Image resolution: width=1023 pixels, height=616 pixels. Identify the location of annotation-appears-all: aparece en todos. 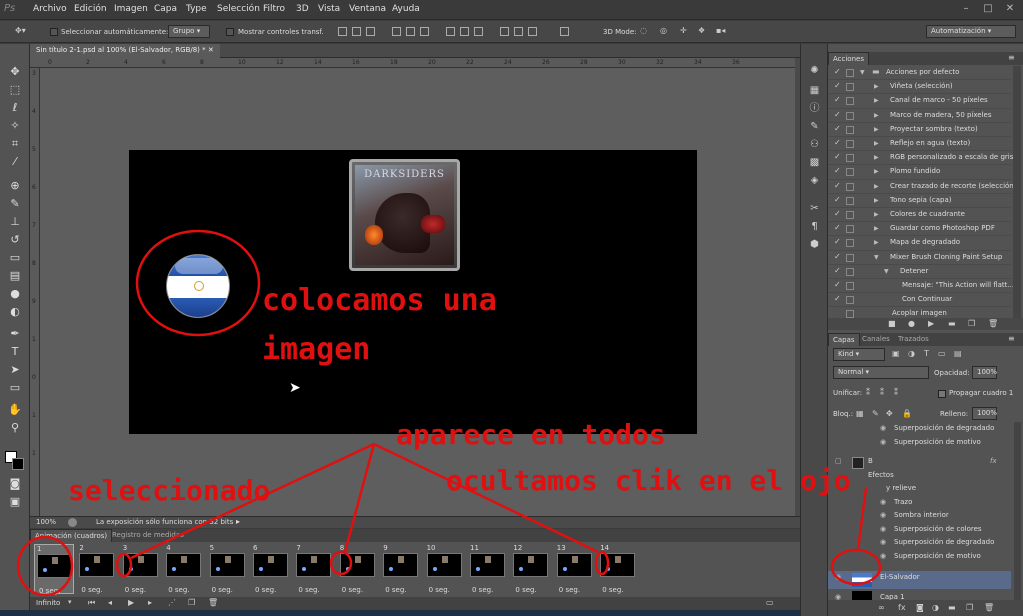
(531, 434).